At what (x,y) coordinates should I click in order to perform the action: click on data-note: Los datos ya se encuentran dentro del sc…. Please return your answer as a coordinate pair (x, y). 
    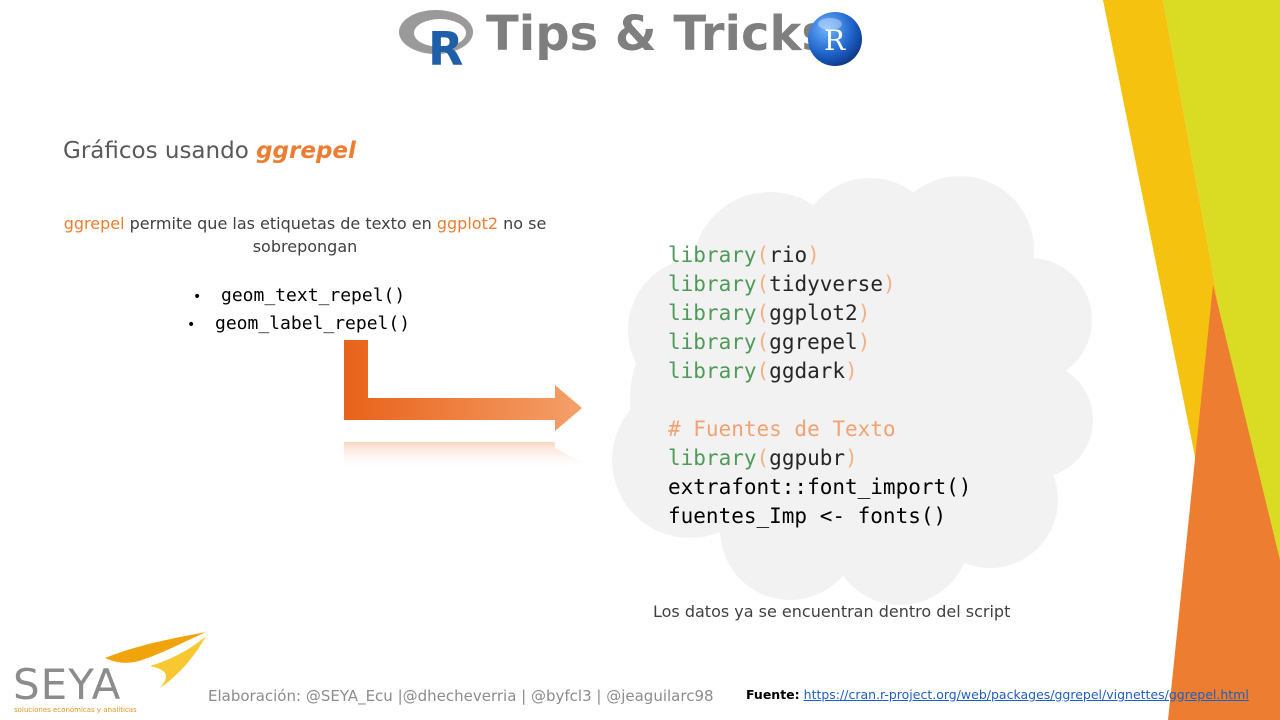
    Looking at the image, I should click on (832, 611).